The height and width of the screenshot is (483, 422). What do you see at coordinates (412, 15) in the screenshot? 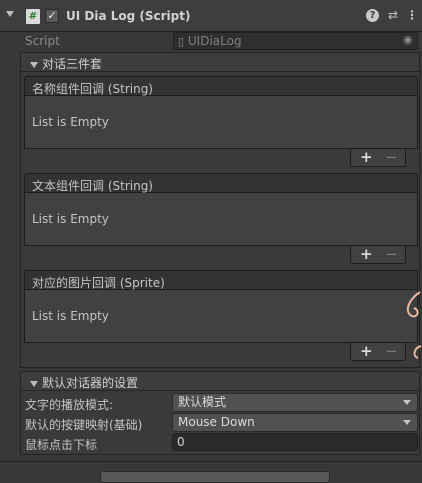
I see `more-options-icon: ⋮` at bounding box center [412, 15].